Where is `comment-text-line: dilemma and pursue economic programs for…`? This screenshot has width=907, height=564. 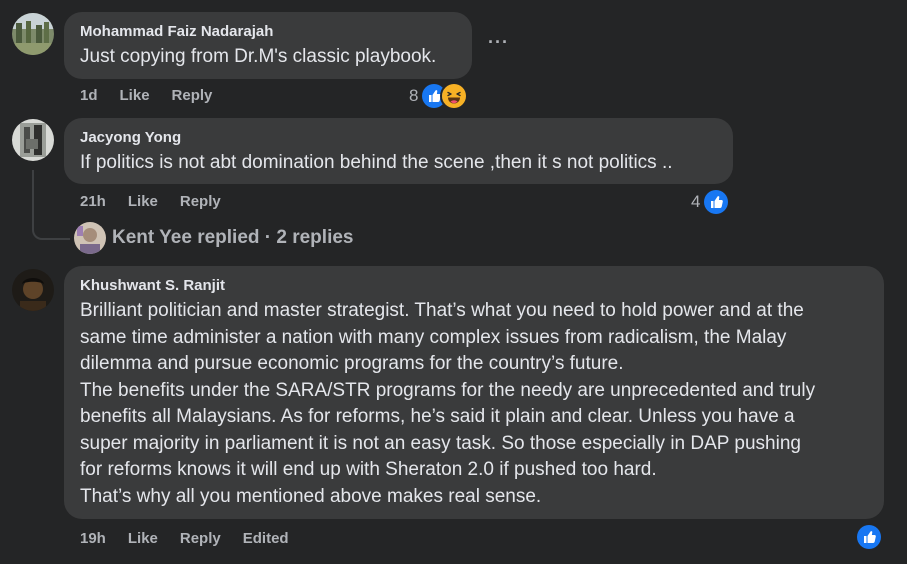
comment-text-line: dilemma and pursue economic programs for… is located at coordinates (352, 363).